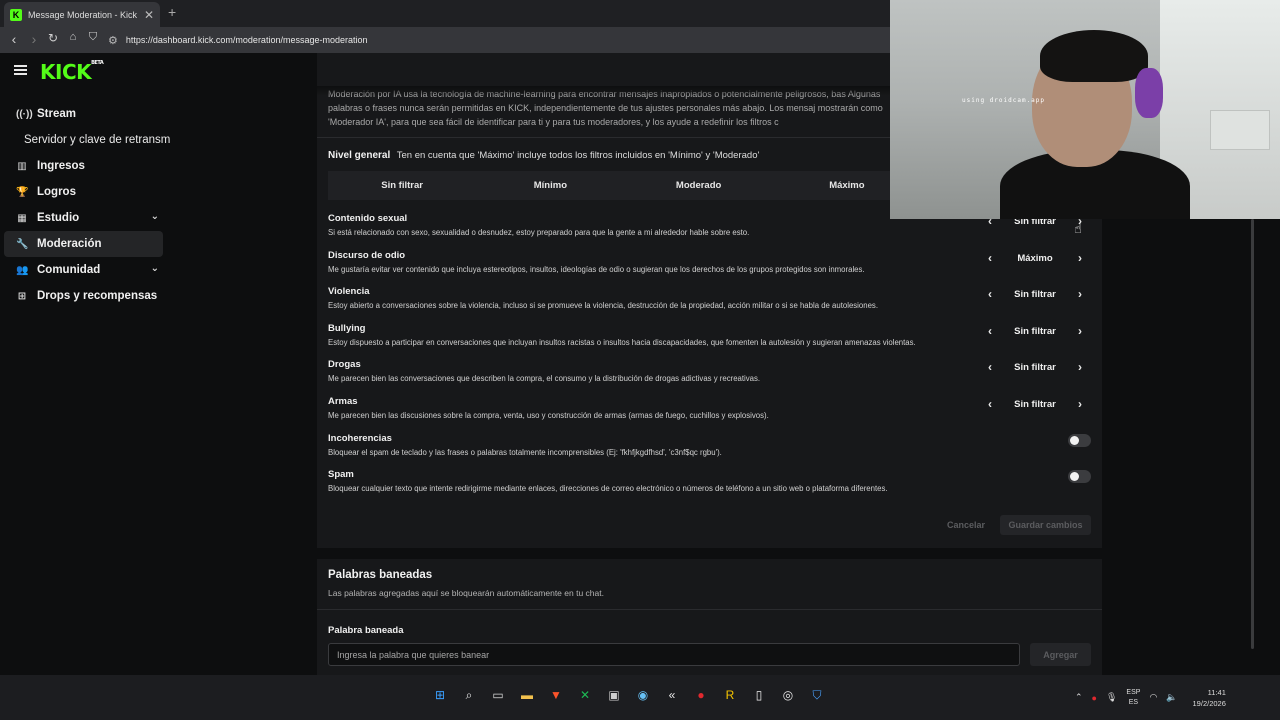  I want to click on file-explorer-icon: ▬, so click(527, 695).